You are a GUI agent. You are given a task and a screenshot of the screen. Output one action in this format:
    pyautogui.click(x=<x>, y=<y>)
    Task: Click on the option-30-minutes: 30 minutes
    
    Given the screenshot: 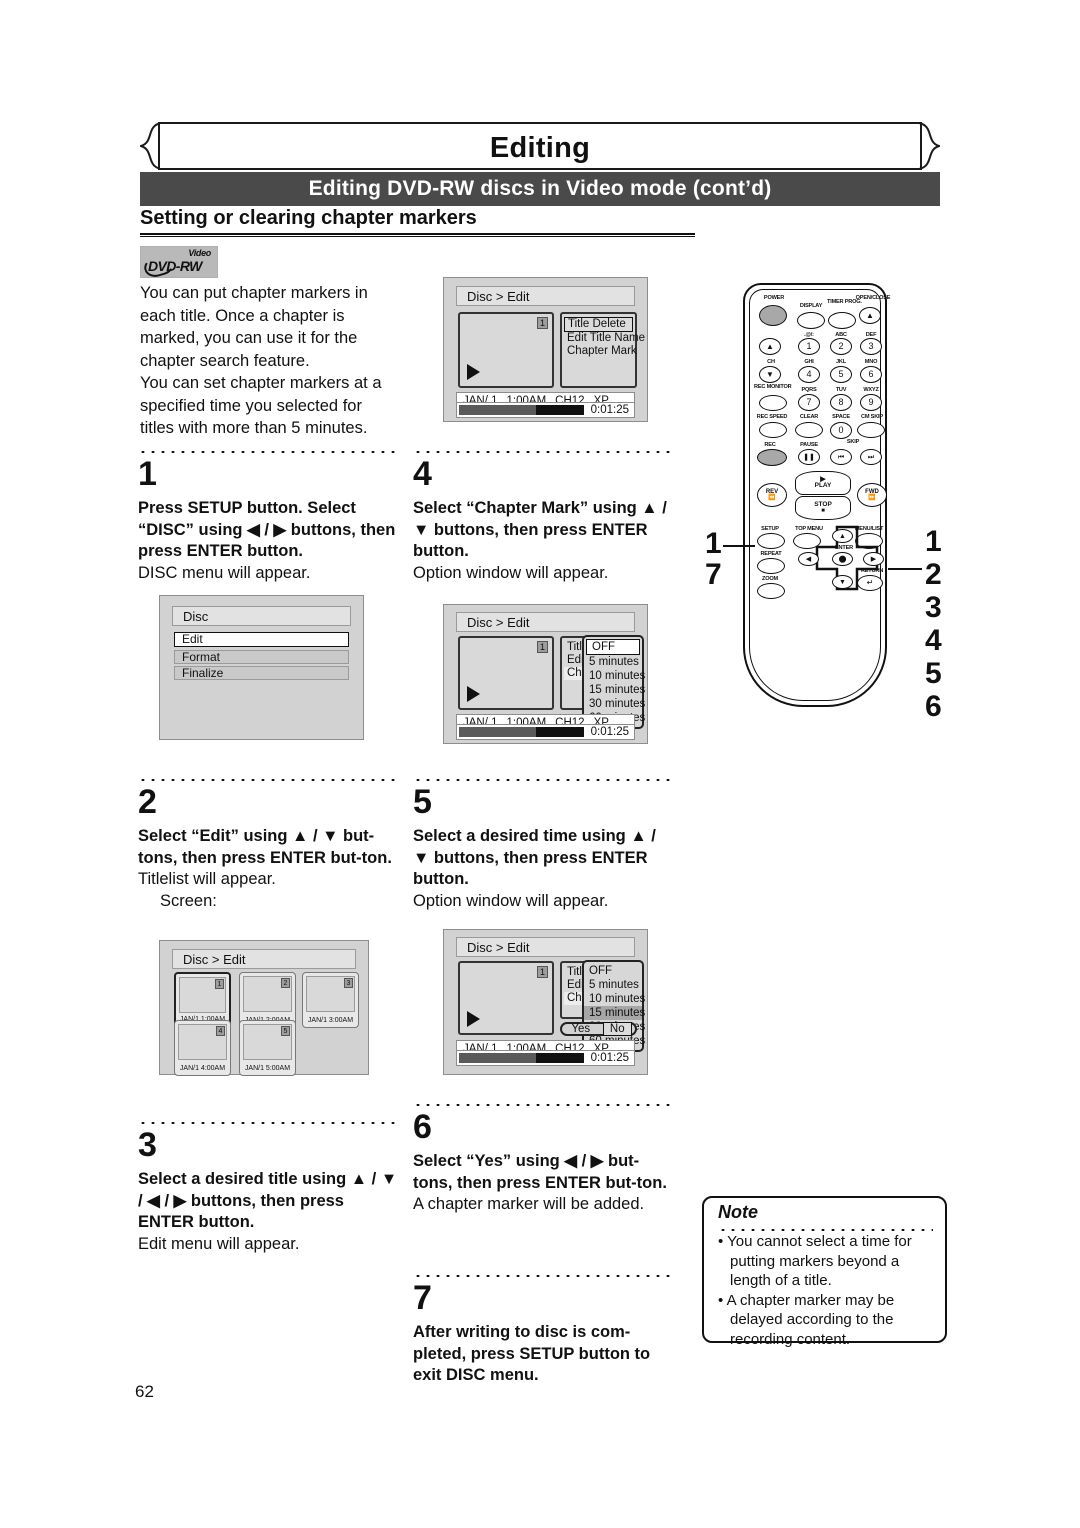 What is the action you would take?
    pyautogui.click(x=614, y=704)
    